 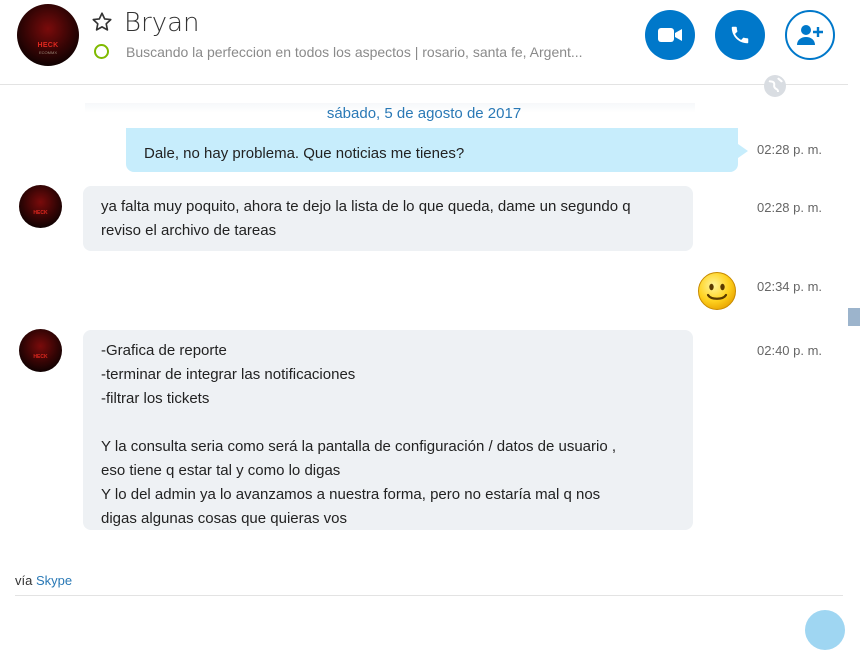 I want to click on send-button, so click(x=825, y=630).